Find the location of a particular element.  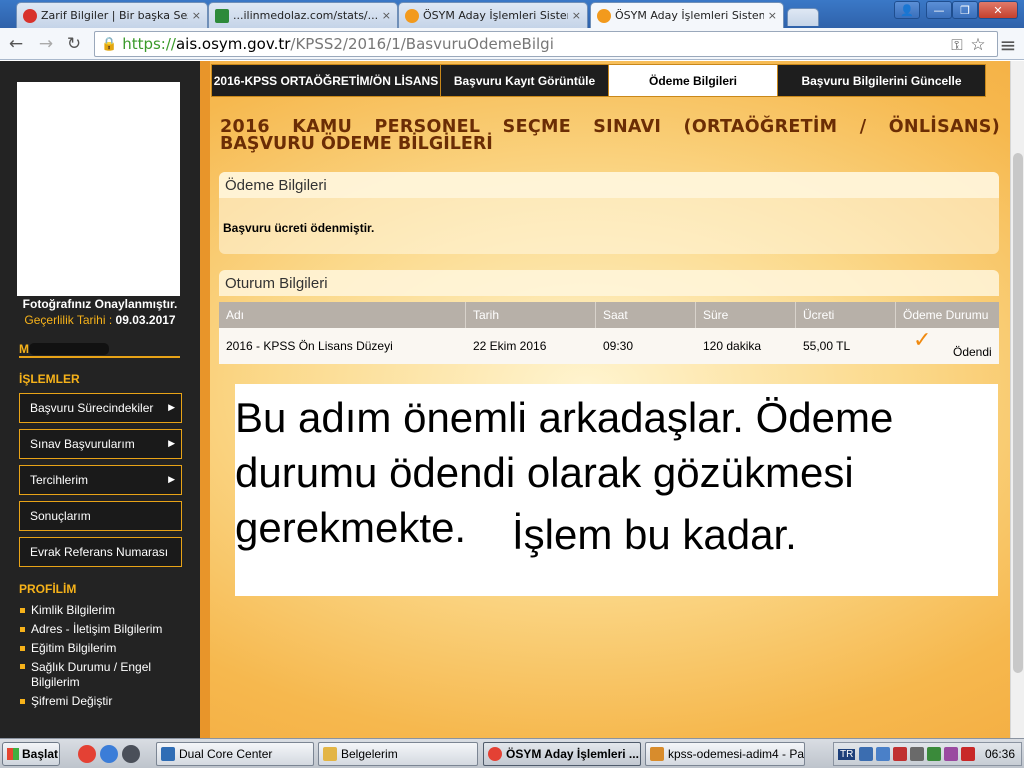

taskbar-item-belgelerim: Belgelerim is located at coordinates (398, 754).